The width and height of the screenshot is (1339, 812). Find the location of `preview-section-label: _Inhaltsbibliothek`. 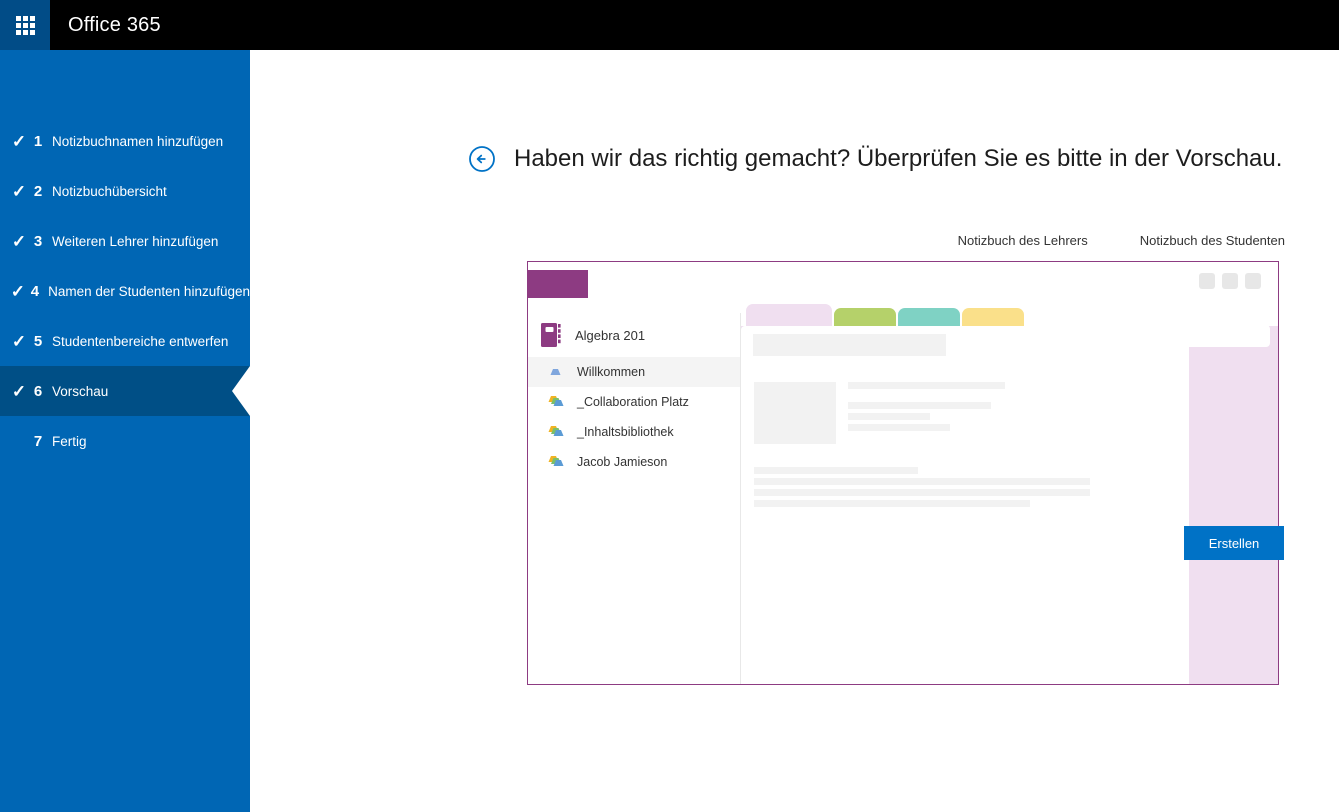

preview-section-label: _Inhaltsbibliothek is located at coordinates (625, 432).